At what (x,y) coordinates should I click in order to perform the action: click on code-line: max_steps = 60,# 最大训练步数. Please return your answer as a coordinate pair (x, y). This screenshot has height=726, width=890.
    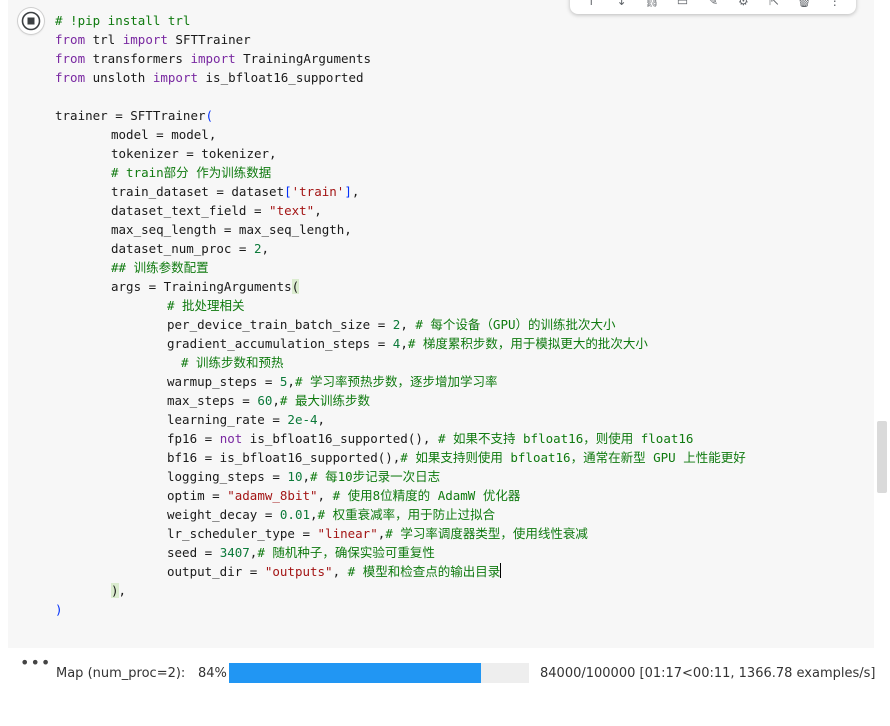
    Looking at the image, I should click on (268, 400).